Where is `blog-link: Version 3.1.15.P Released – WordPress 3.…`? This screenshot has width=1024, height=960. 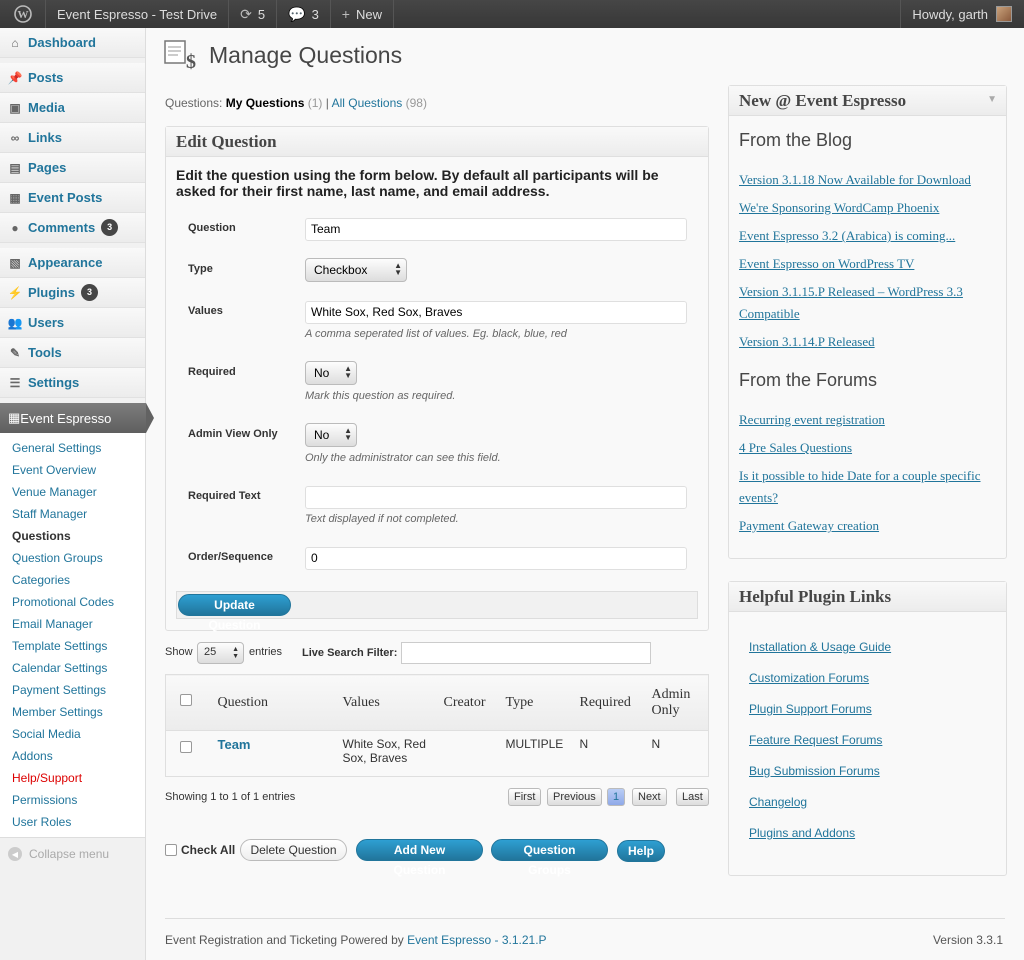
blog-link: Version 3.1.15.P Released – WordPress 3.… is located at coordinates (871, 303).